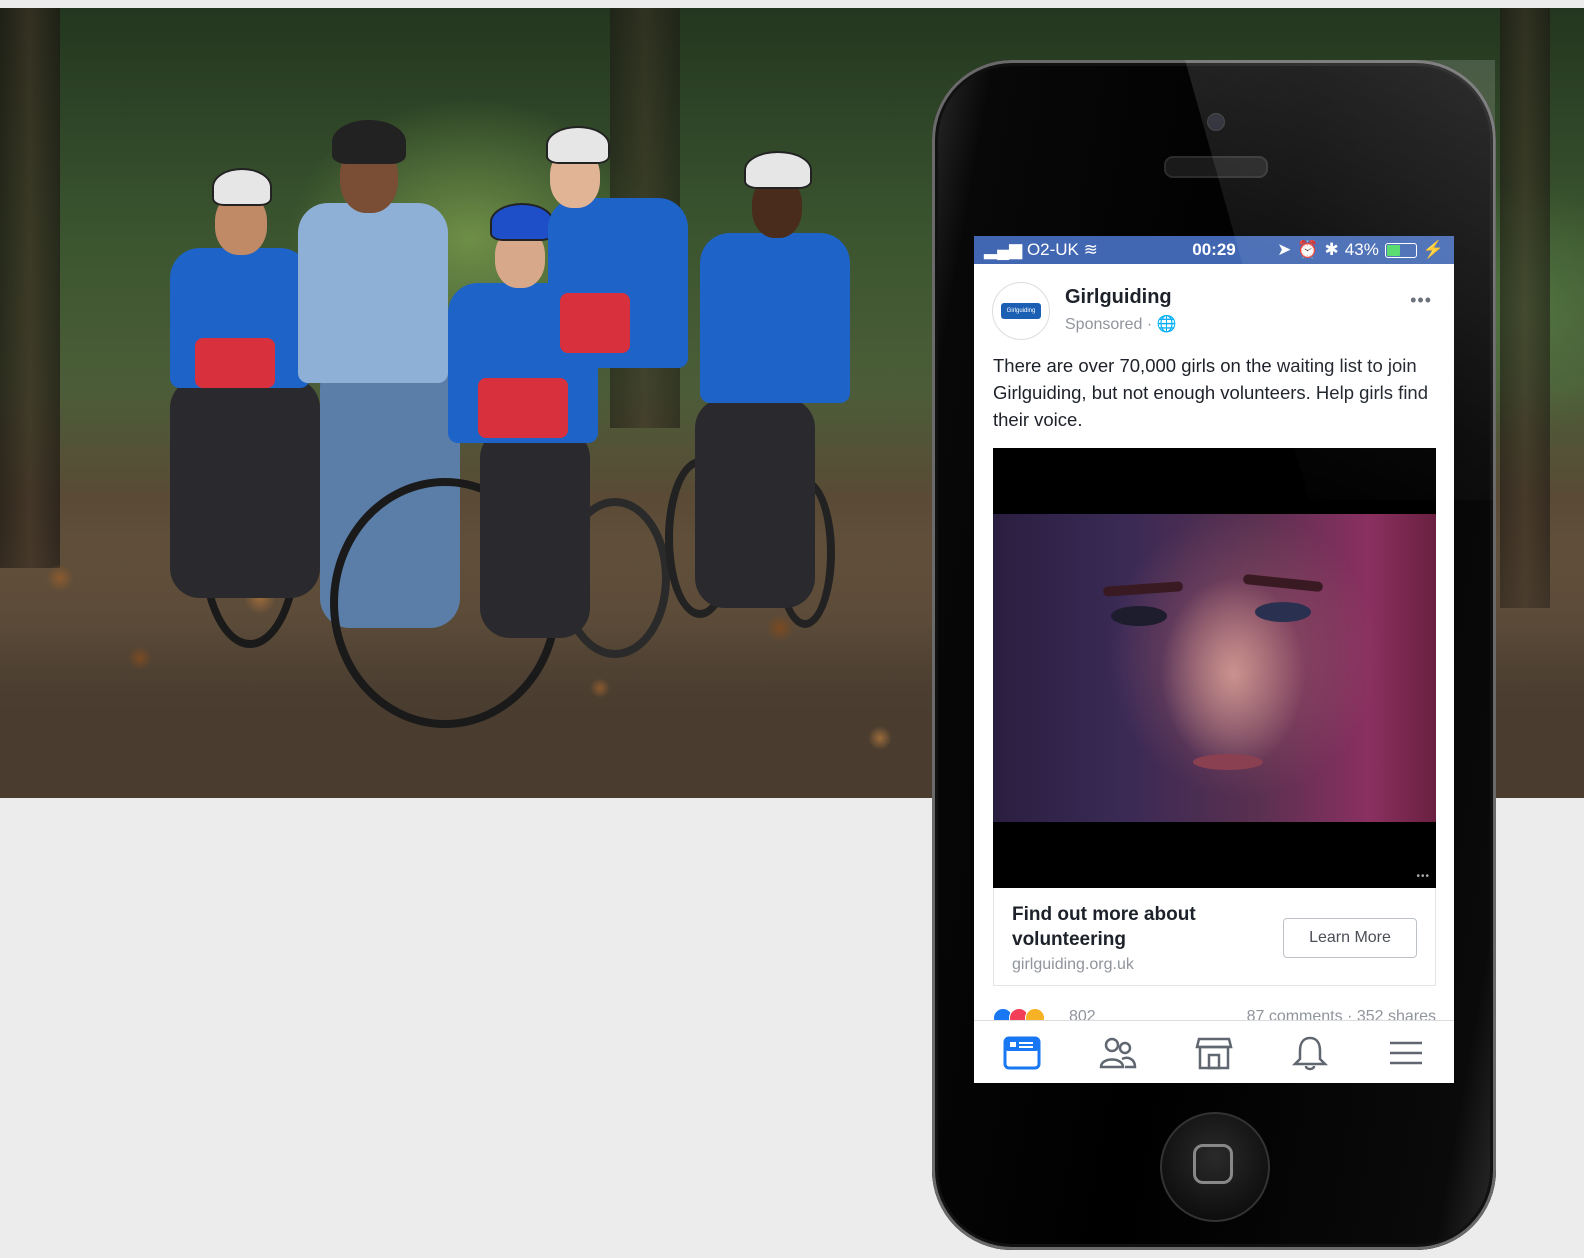 The width and height of the screenshot is (1584, 1258). Describe the element at coordinates (1350, 938) in the screenshot. I see `learn-more-button: Learn More` at that location.